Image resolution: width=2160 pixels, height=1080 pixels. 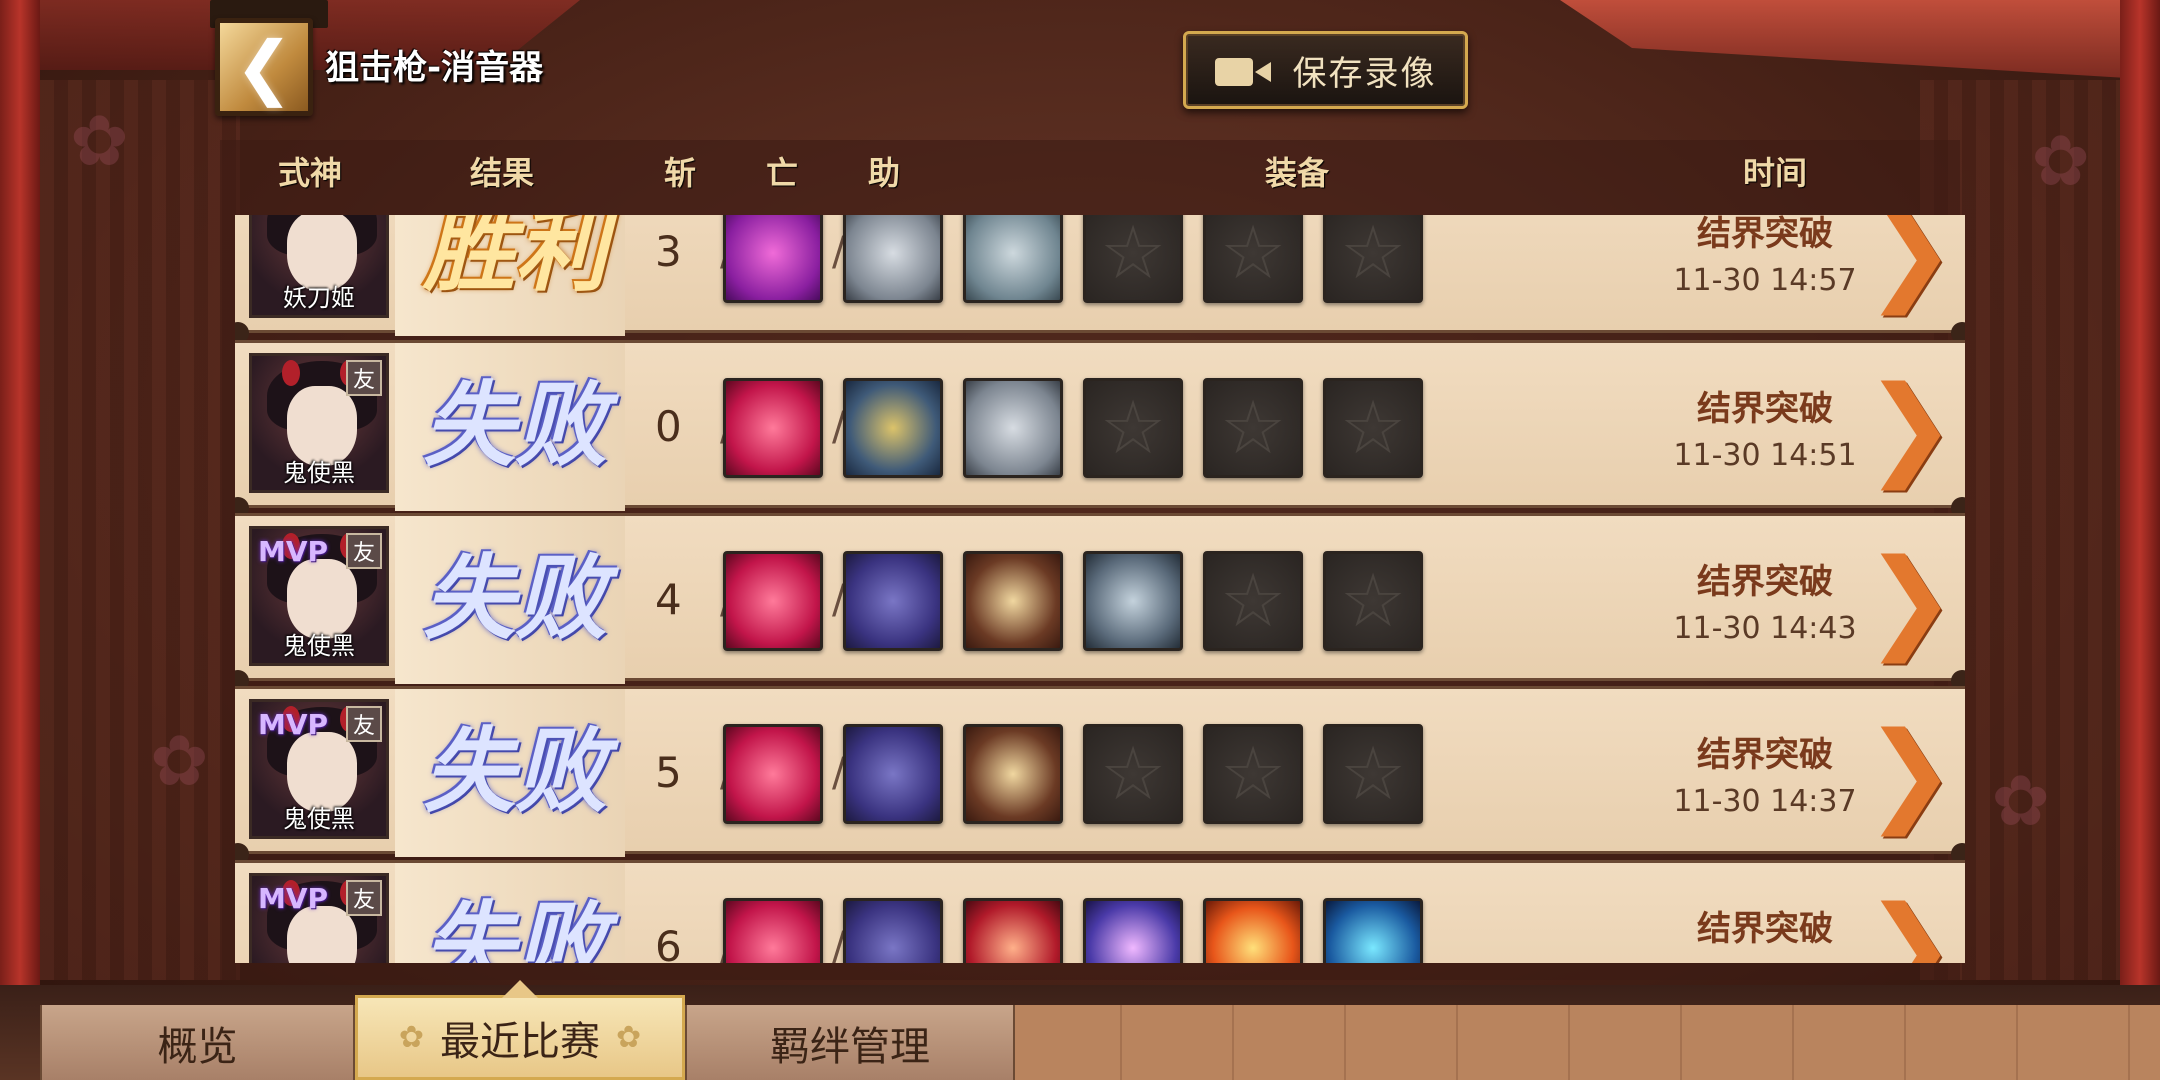 What do you see at coordinates (893, 428) in the screenshot?
I see `samurai-armor-icon` at bounding box center [893, 428].